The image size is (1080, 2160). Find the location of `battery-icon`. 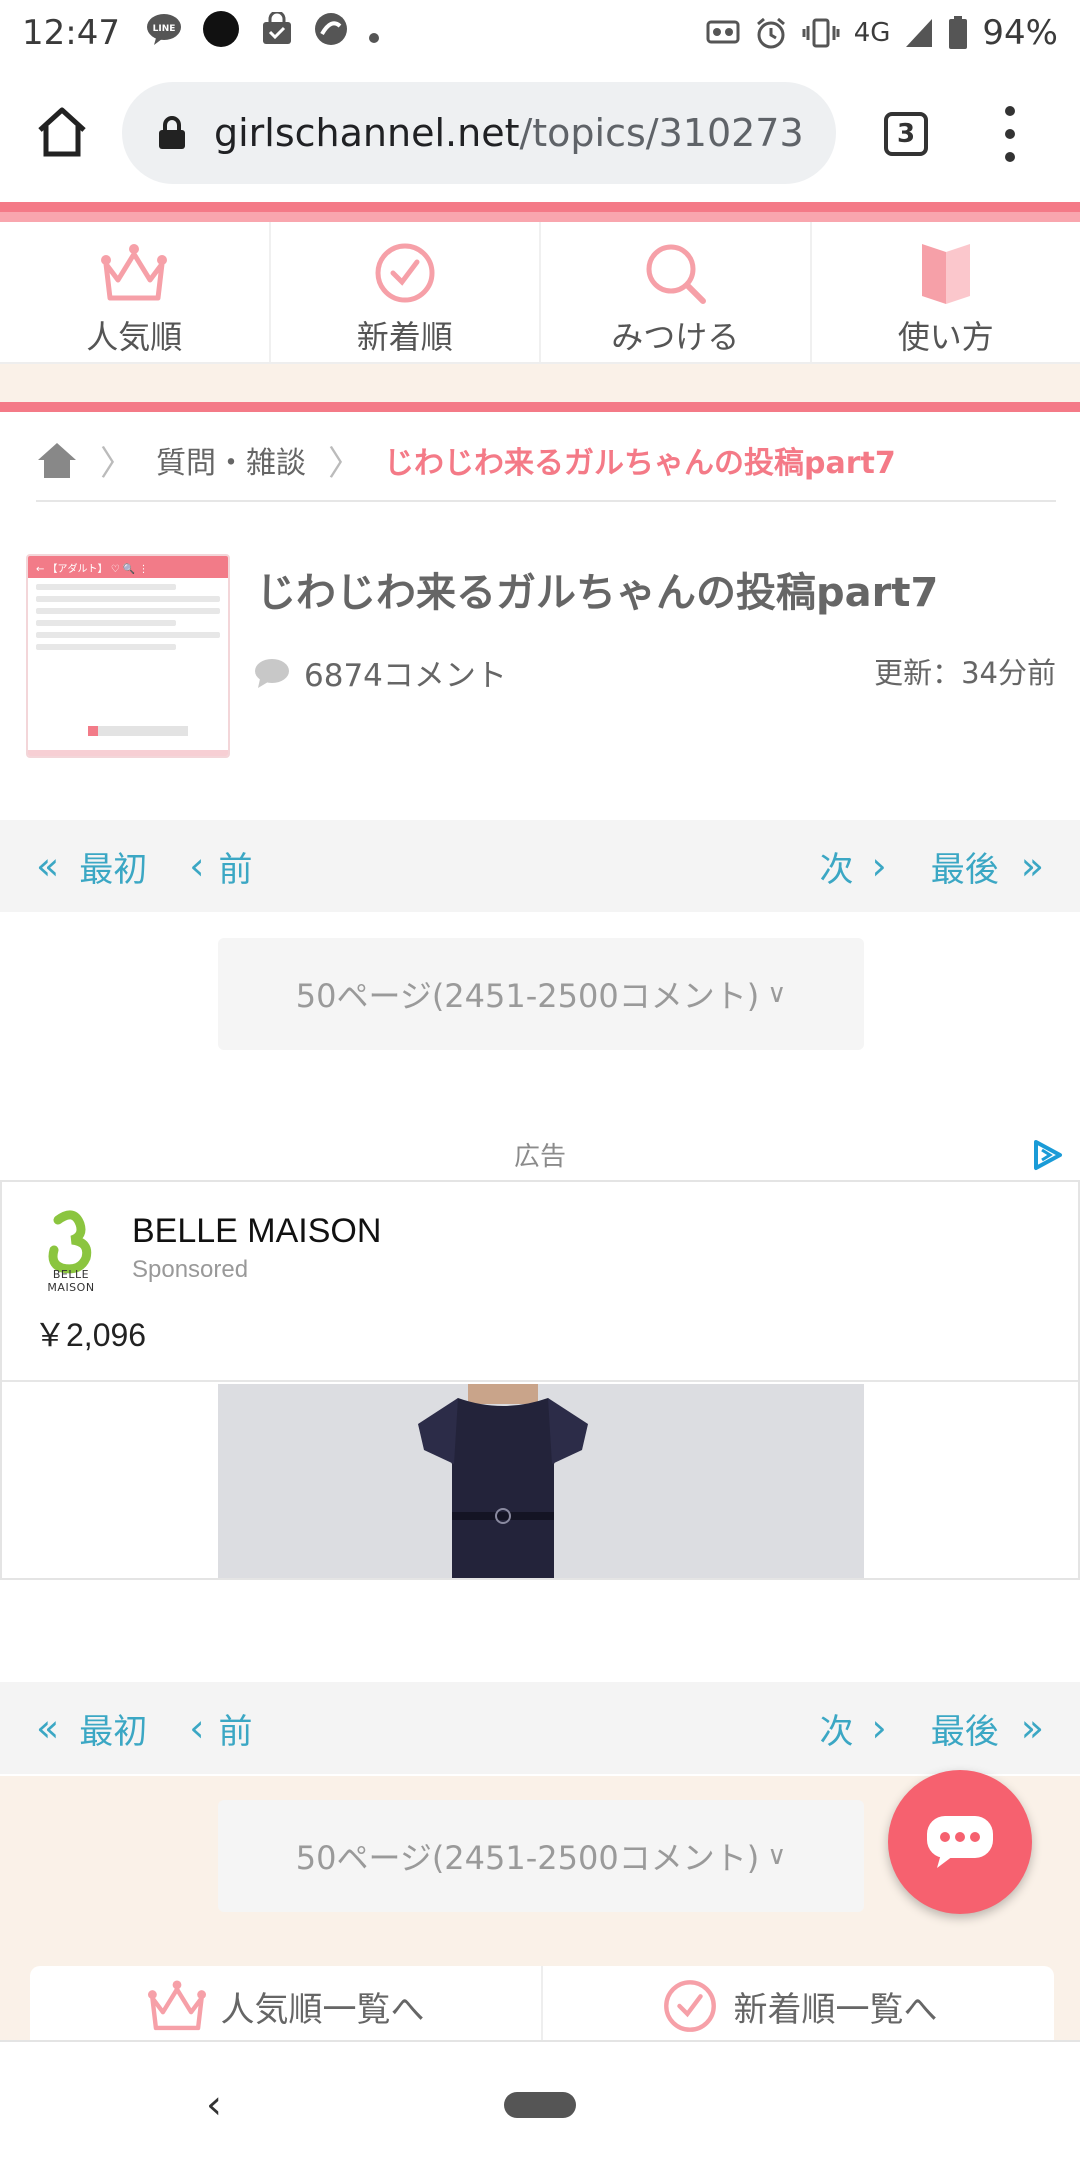

battery-icon is located at coordinates (958, 32).